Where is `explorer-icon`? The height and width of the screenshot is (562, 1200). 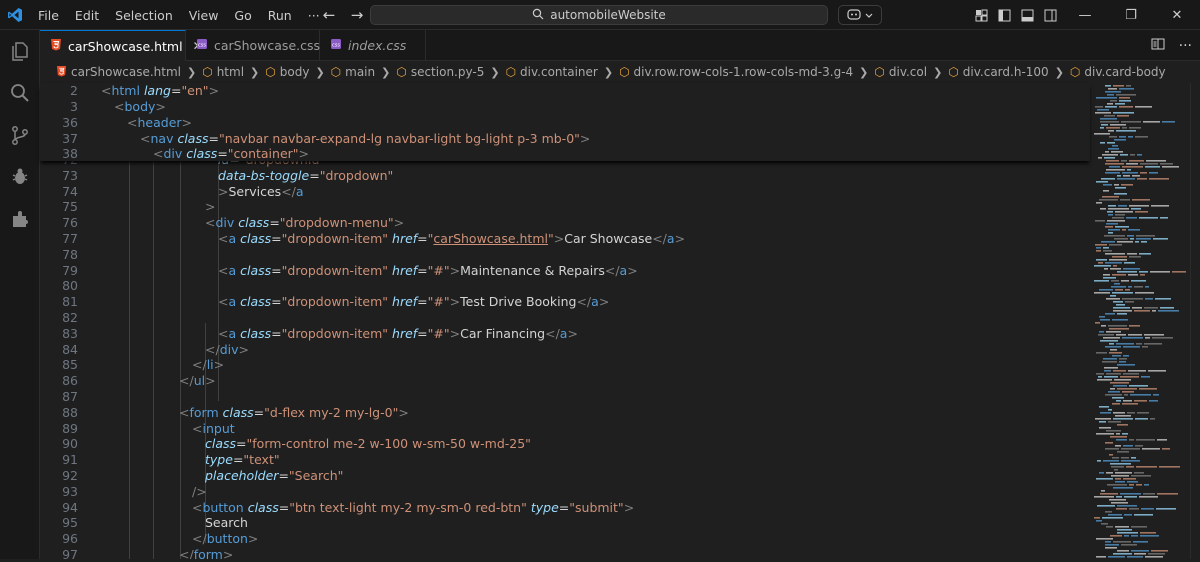 explorer-icon is located at coordinates (20, 51).